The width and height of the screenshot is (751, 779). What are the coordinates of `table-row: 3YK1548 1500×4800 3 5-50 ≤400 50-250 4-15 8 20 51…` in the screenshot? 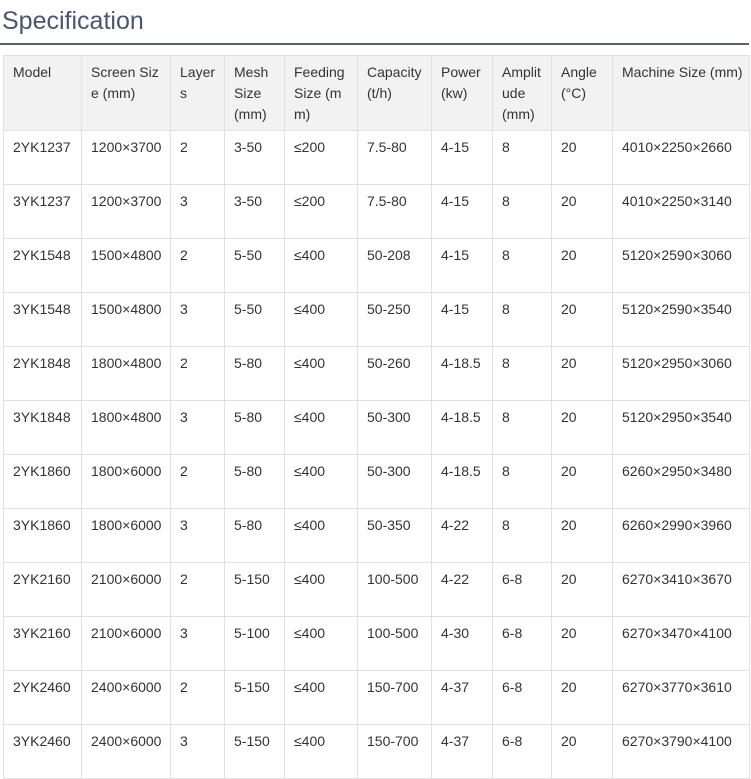 It's located at (376, 319).